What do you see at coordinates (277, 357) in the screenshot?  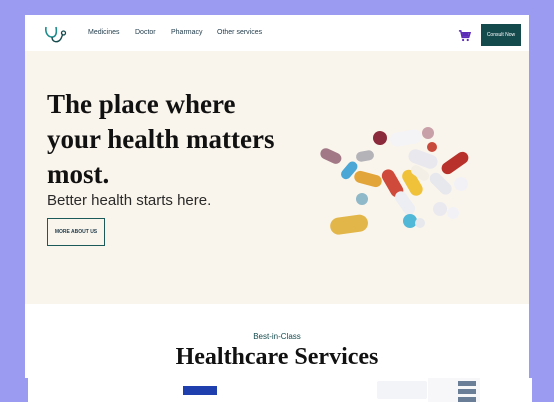 I see `services-title: Healthcare Services` at bounding box center [277, 357].